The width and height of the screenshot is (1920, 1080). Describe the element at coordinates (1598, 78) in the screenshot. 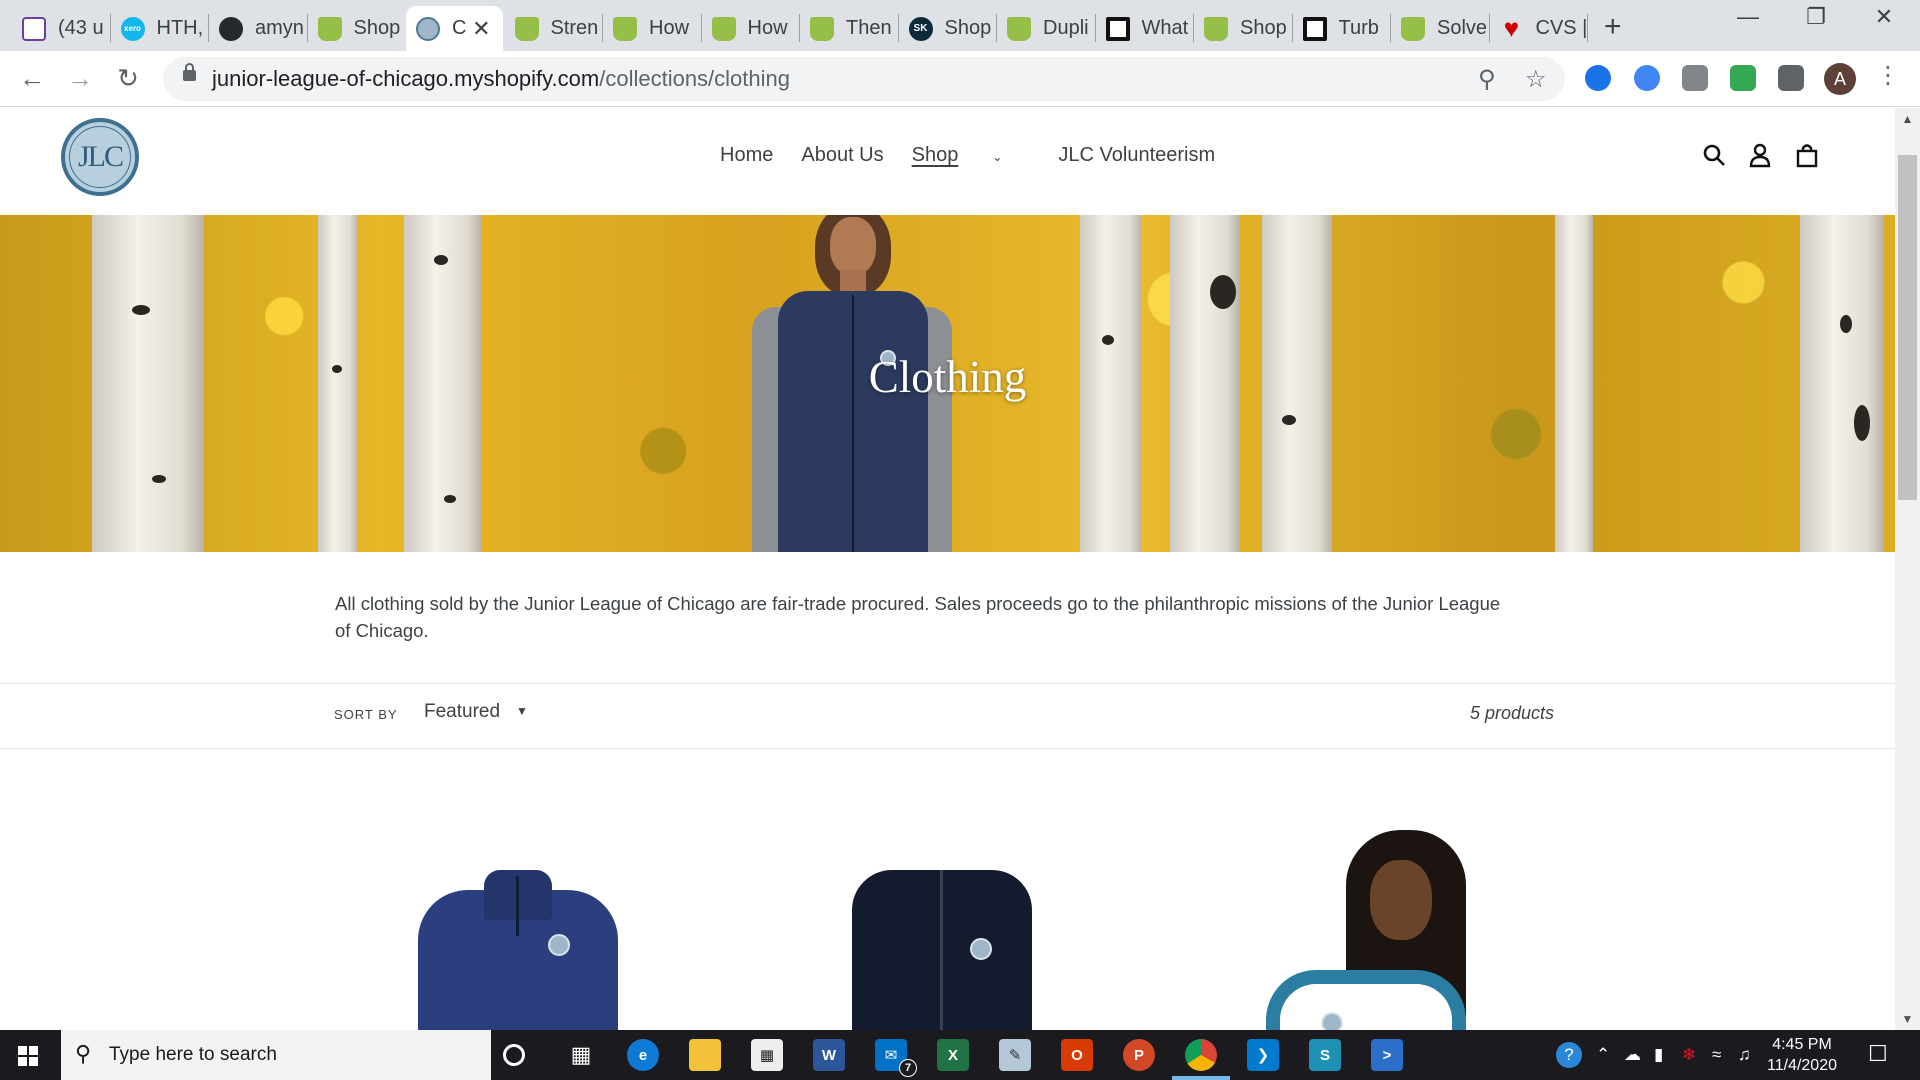

I see `shield-extension-icon` at that location.